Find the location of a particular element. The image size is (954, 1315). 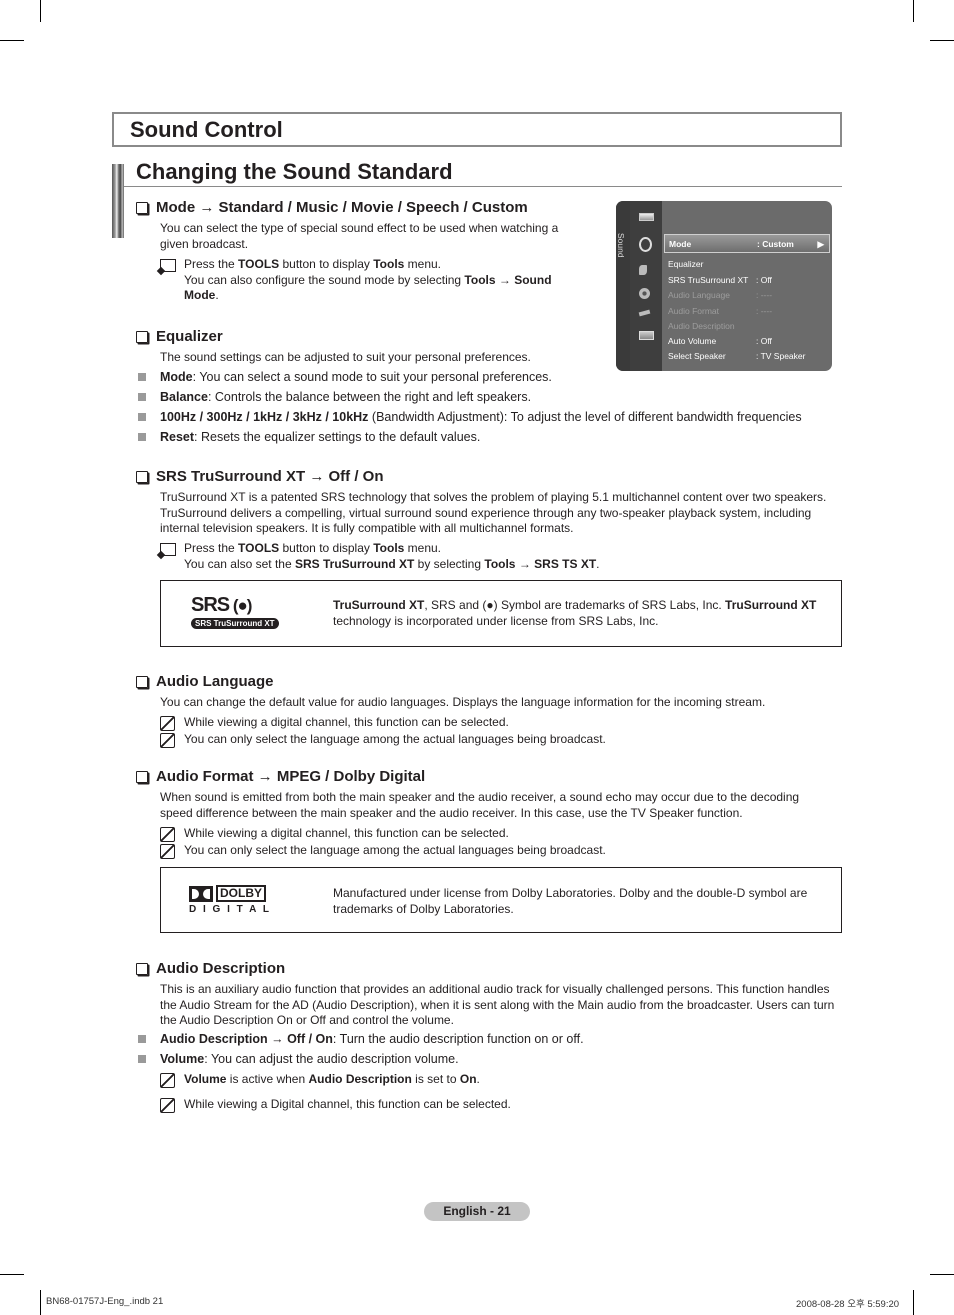

osd-icon-column is located at coordinates (646, 286).